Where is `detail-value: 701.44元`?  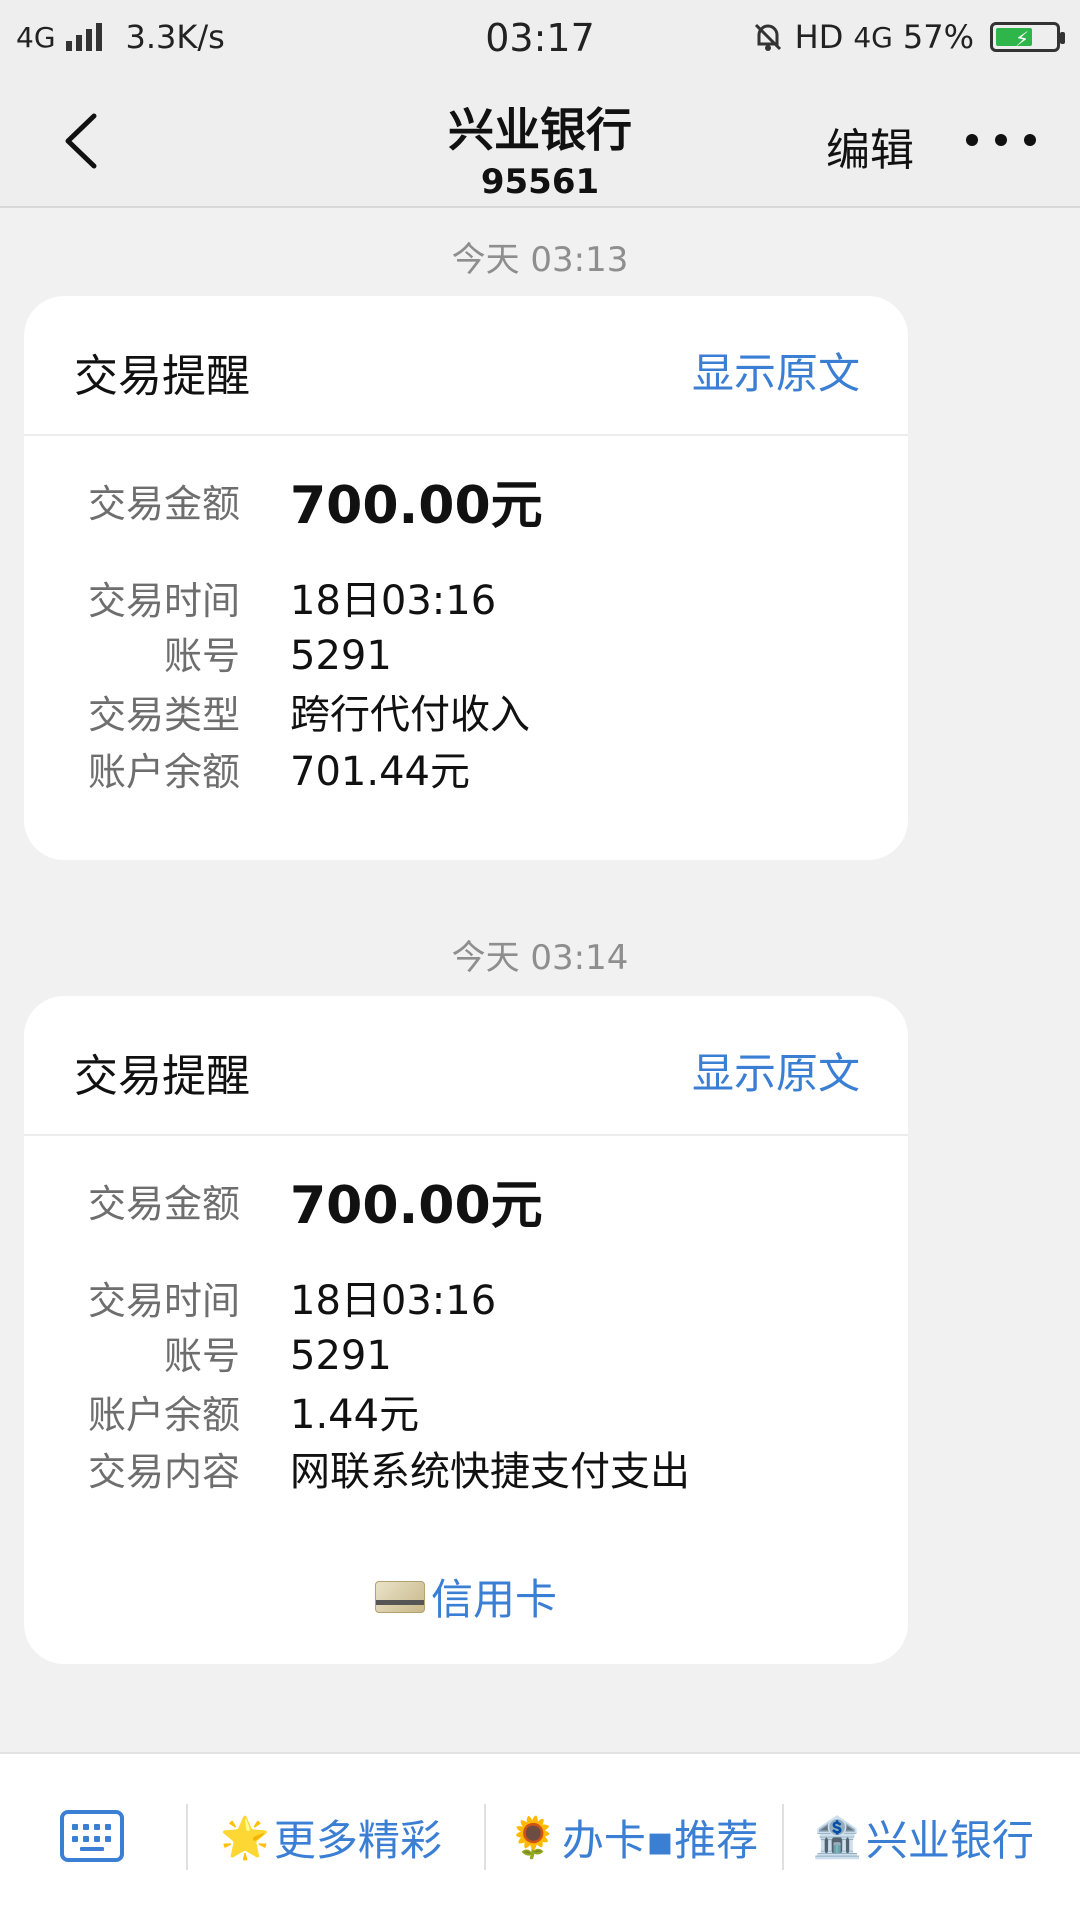
detail-value: 701.44元 is located at coordinates (380, 772).